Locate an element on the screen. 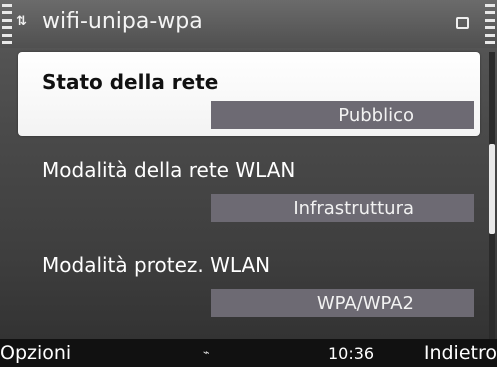 This screenshot has width=497, height=367. battery-icon is located at coordinates (490, 24).